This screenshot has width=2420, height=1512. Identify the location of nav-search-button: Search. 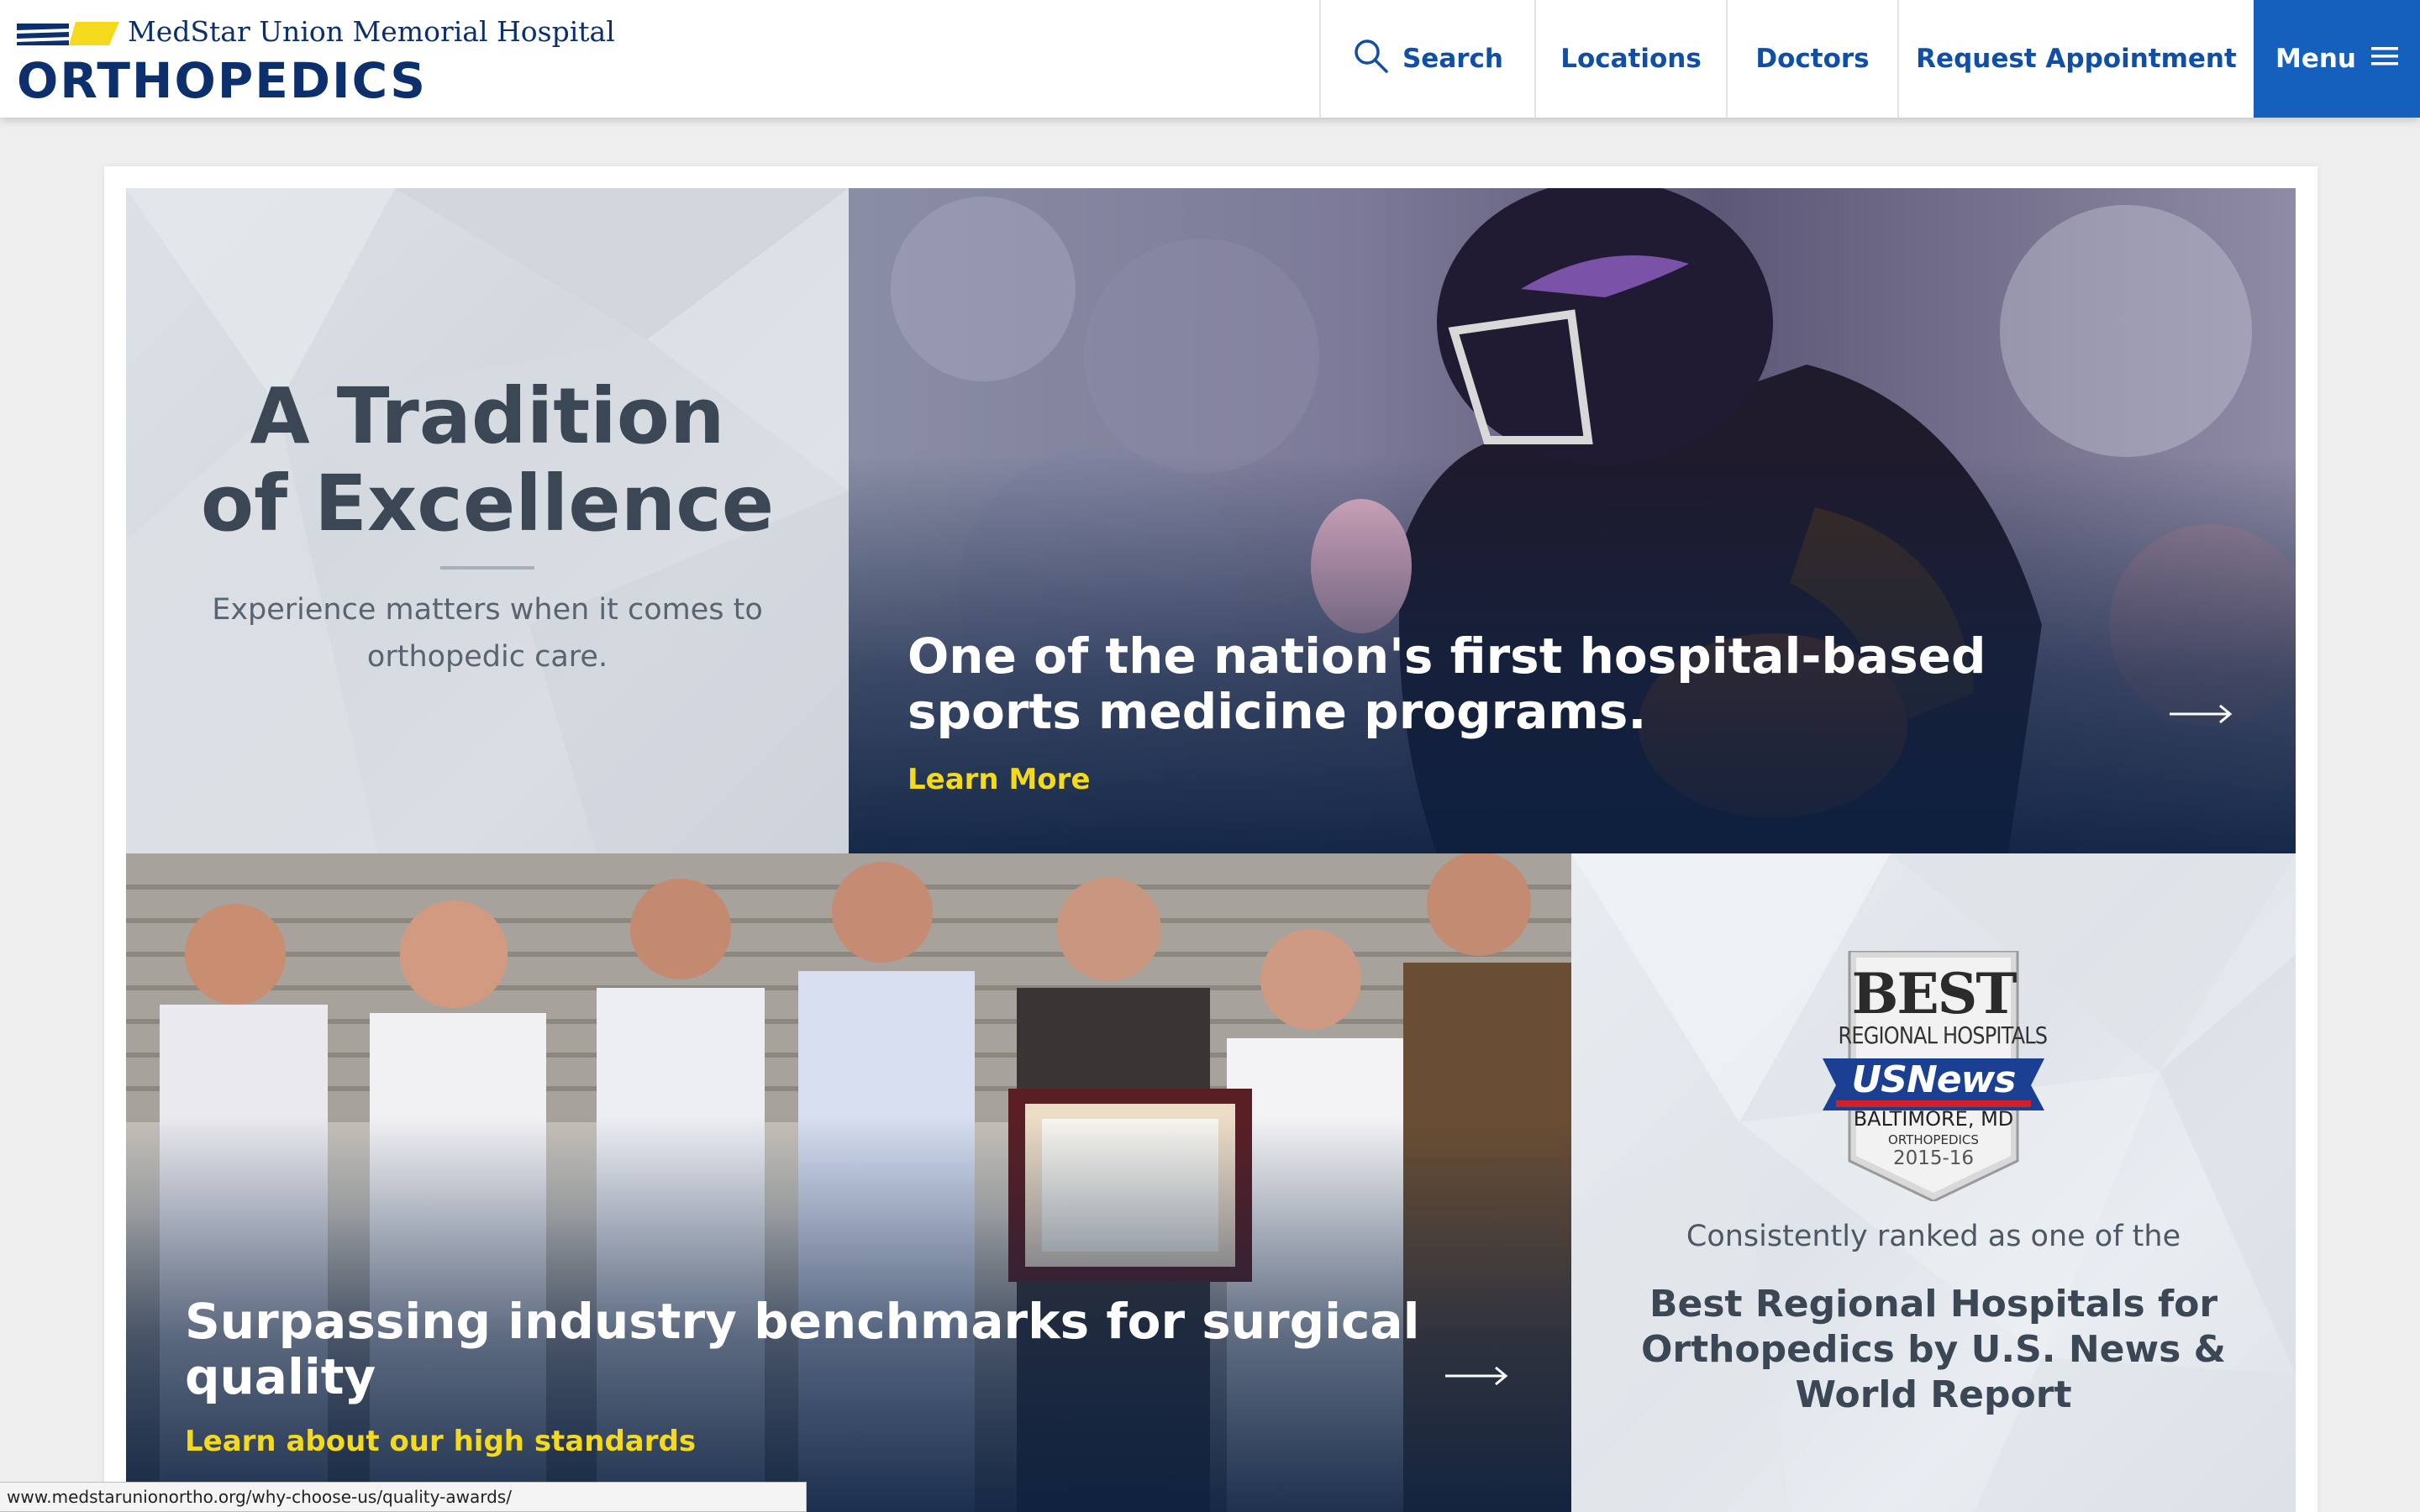
(1426, 59).